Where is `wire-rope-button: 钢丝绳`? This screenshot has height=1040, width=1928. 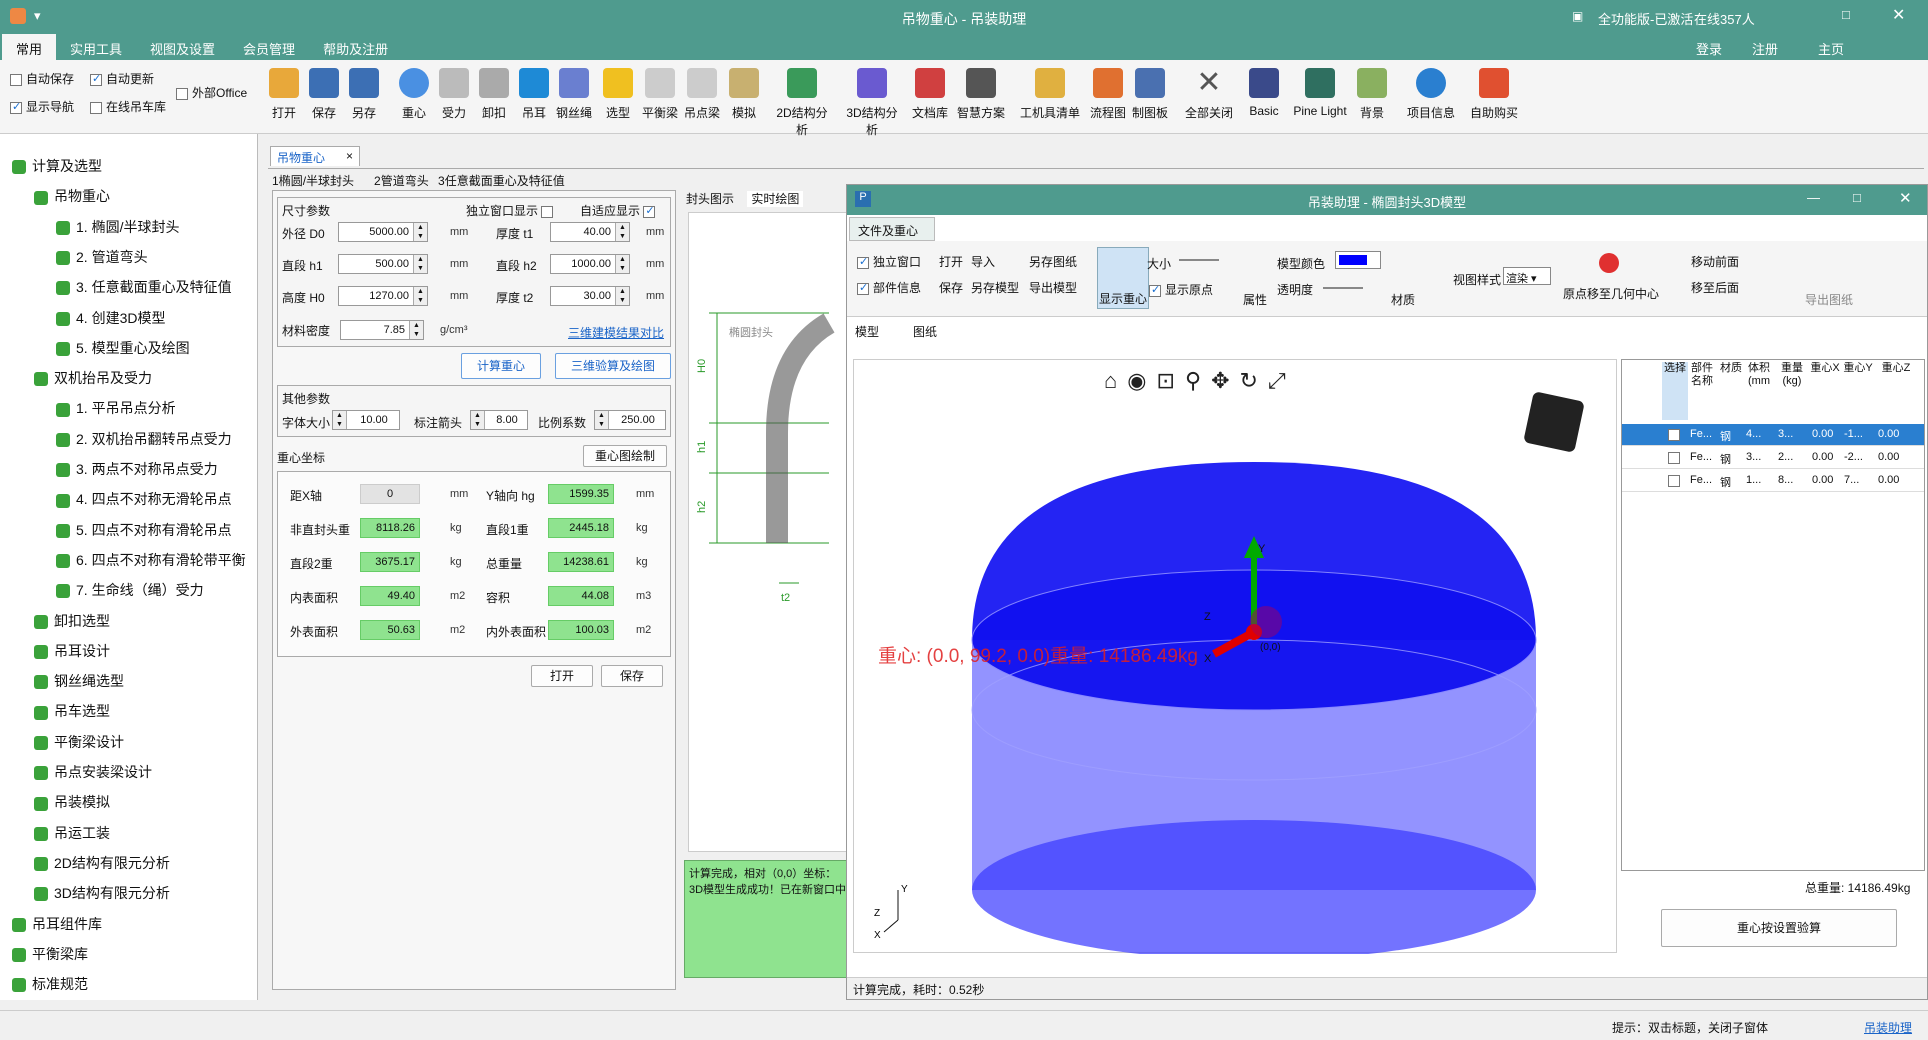
wire-rope-button: 钢丝绳 is located at coordinates (574, 94).